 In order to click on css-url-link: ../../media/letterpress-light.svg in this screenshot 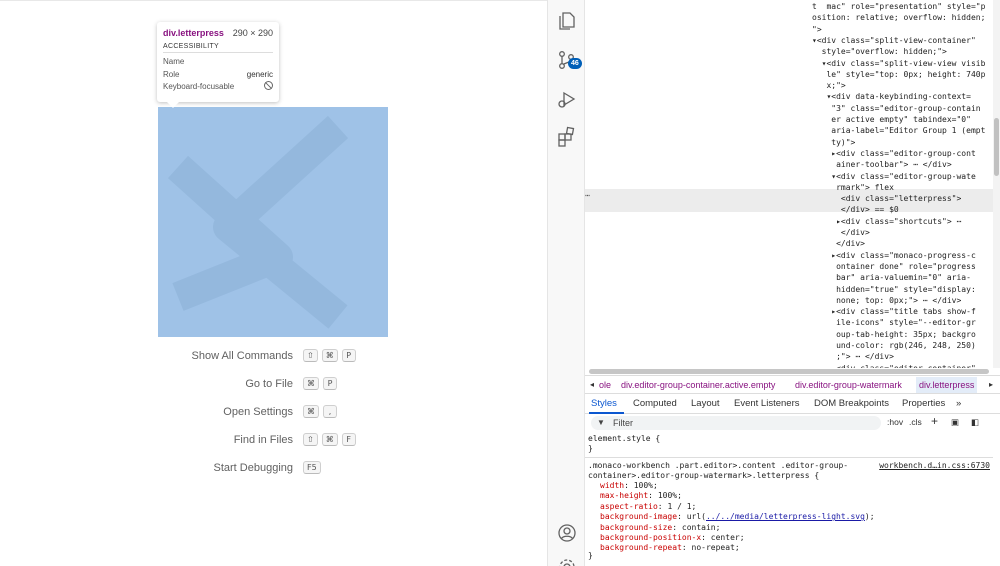, I will do `click(785, 516)`.